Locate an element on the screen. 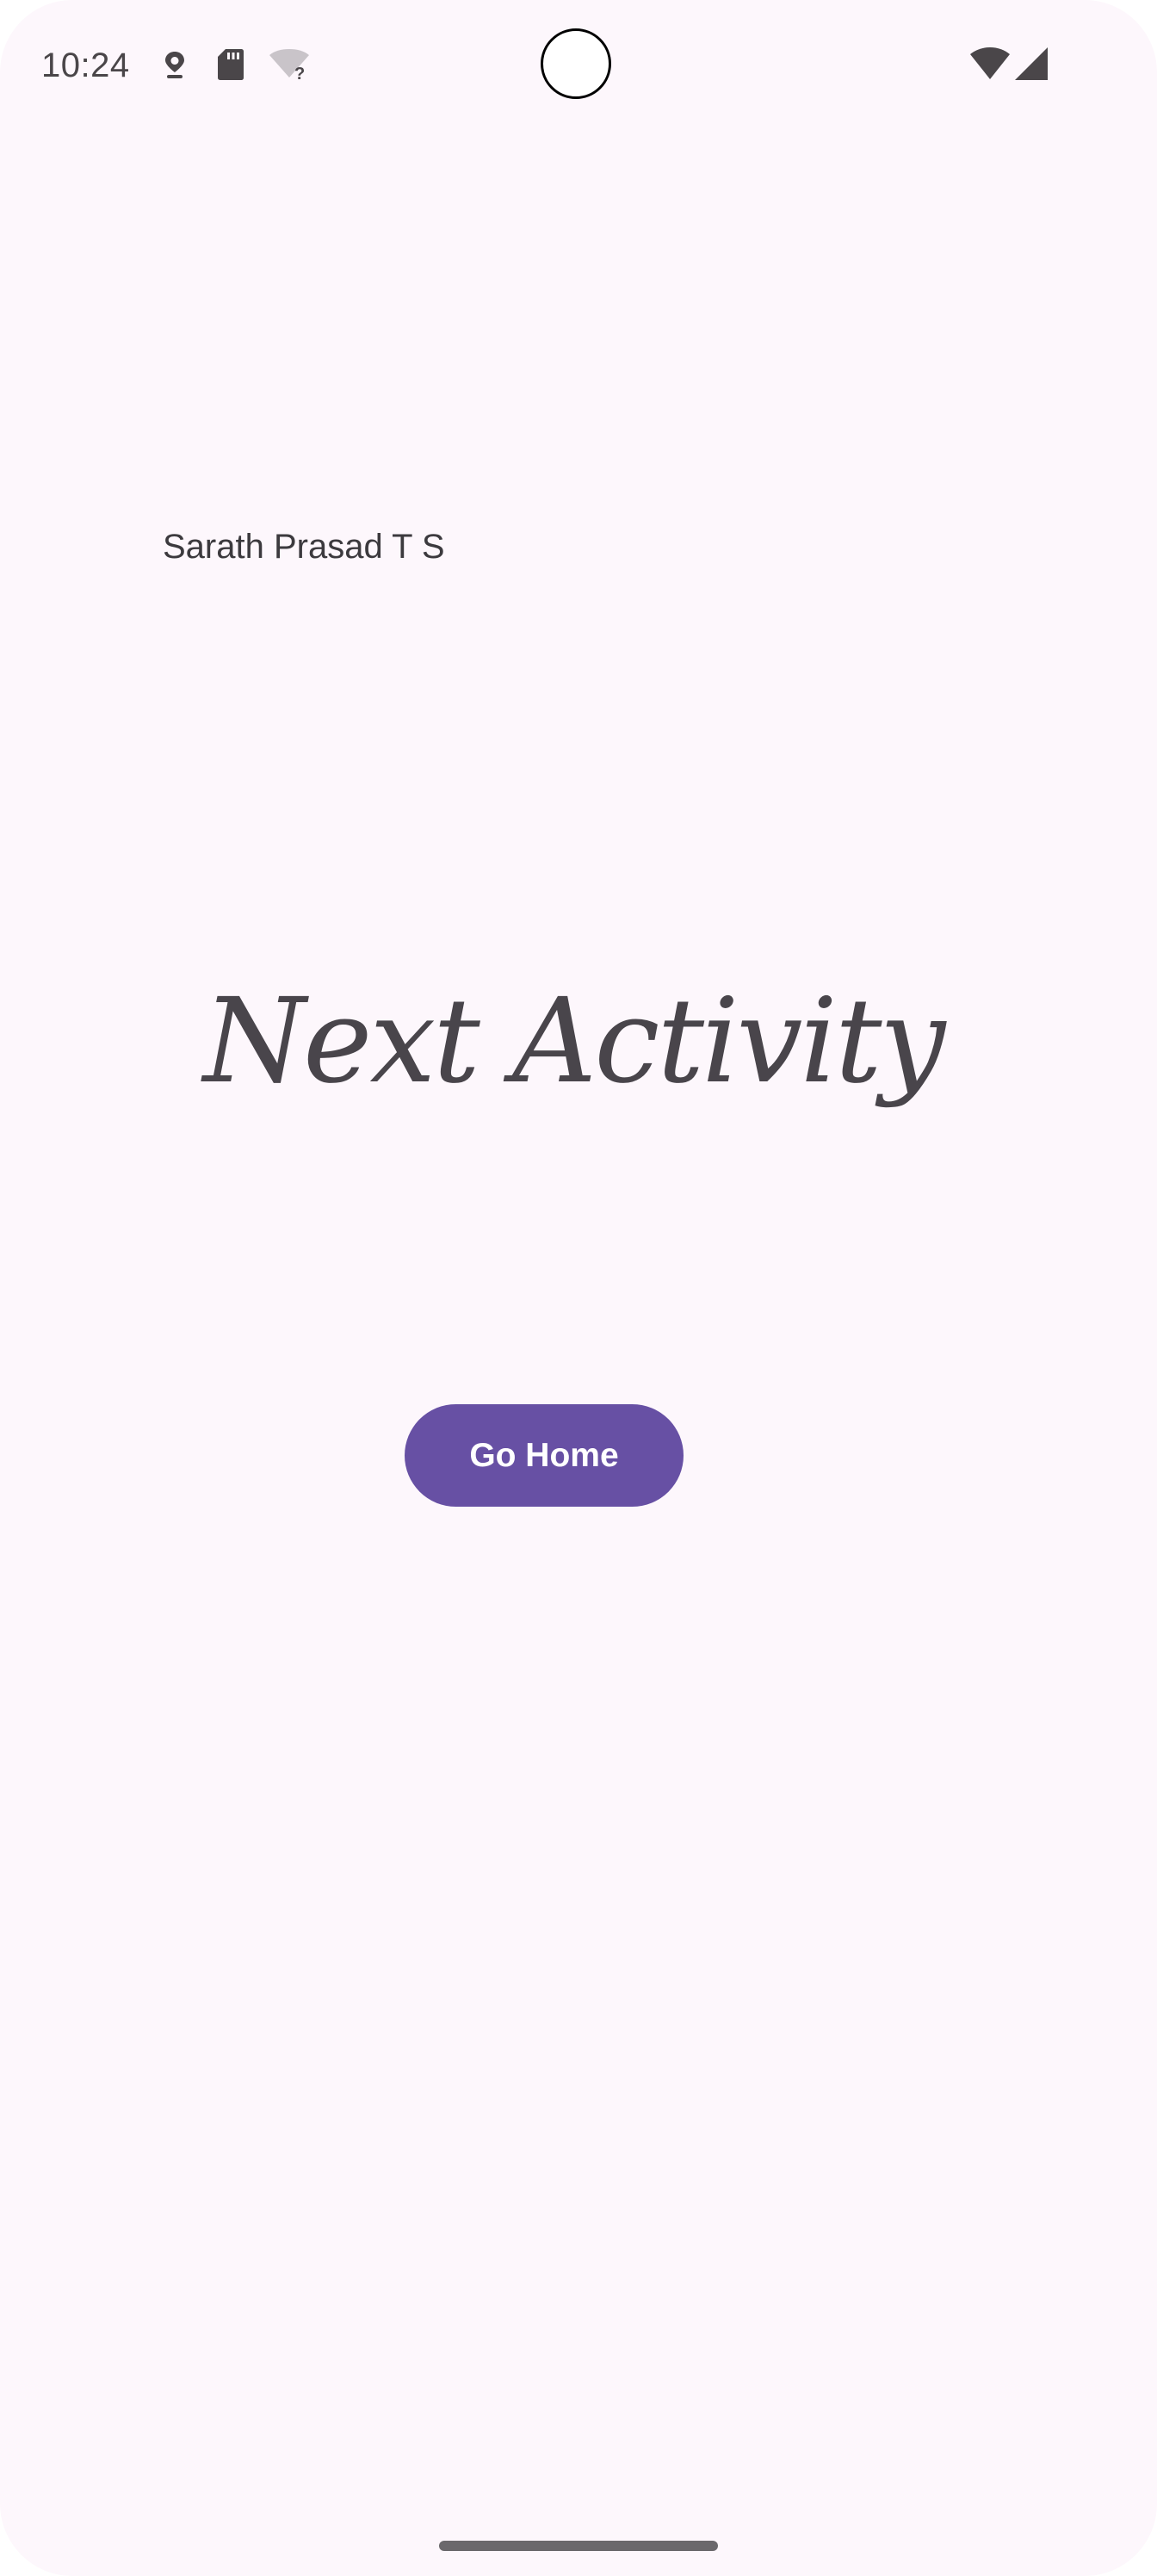 This screenshot has height=2576, width=1157. activity-title: Next Activity is located at coordinates (574, 1042).